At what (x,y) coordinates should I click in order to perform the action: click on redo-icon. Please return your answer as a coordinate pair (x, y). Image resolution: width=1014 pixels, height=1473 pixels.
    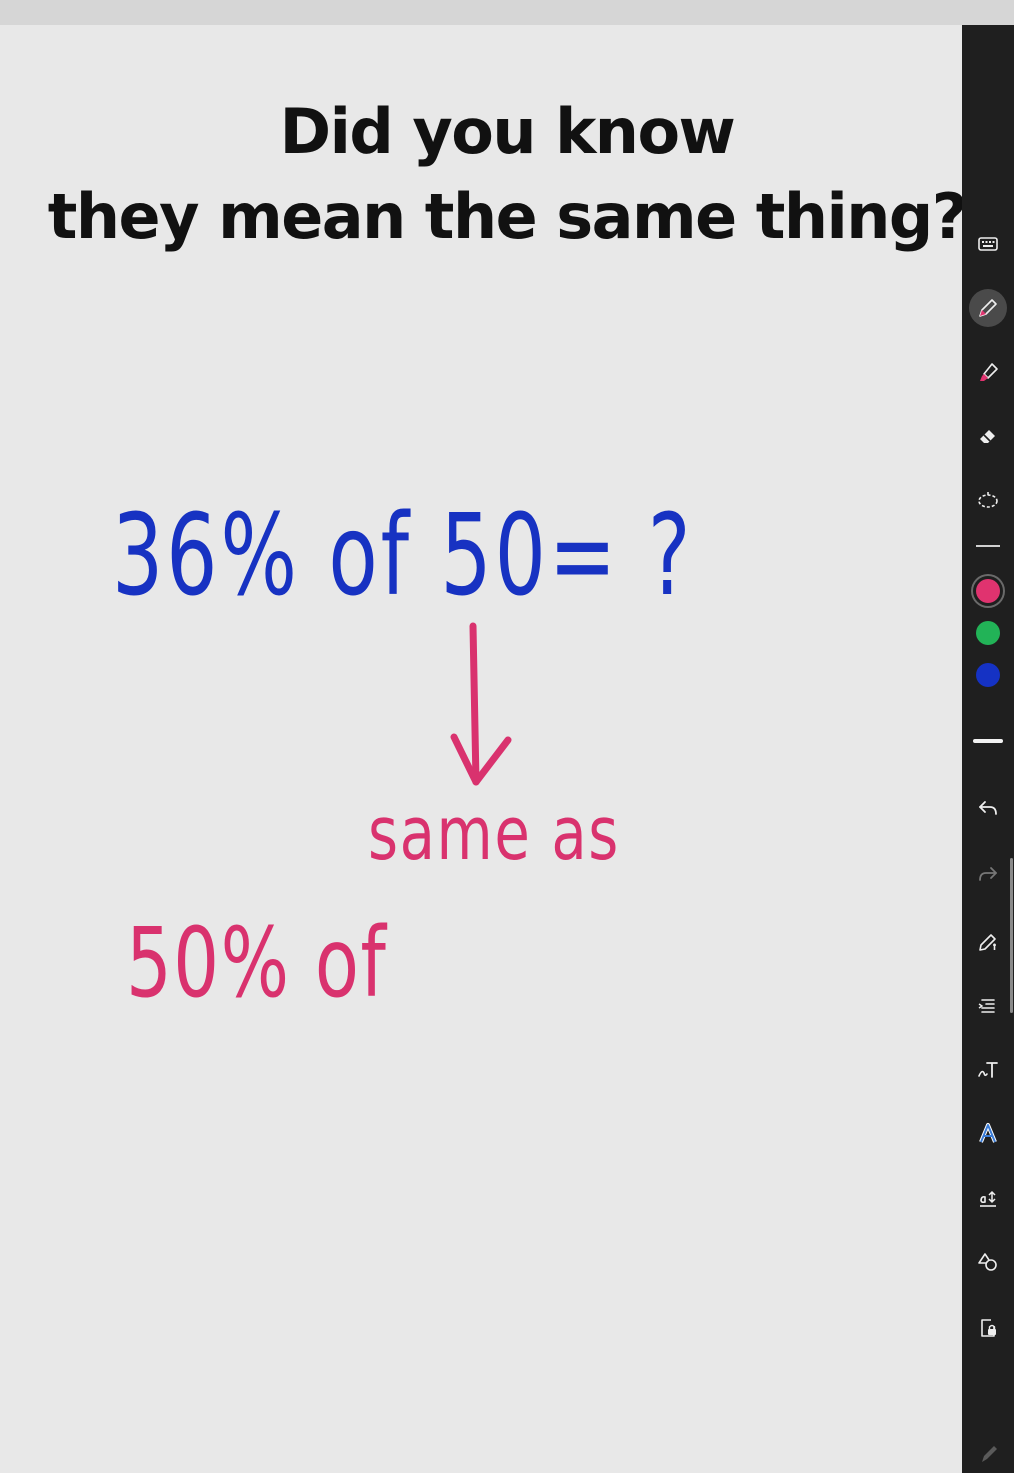
    Looking at the image, I should click on (988, 874).